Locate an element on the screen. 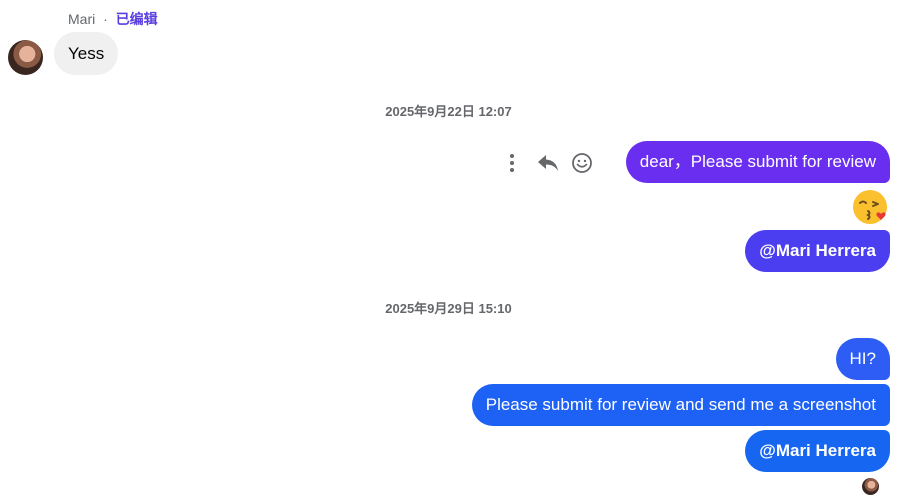 The height and width of the screenshot is (499, 897). timestamp-divider: 2025年9月29日 15:10 is located at coordinates (448, 308).